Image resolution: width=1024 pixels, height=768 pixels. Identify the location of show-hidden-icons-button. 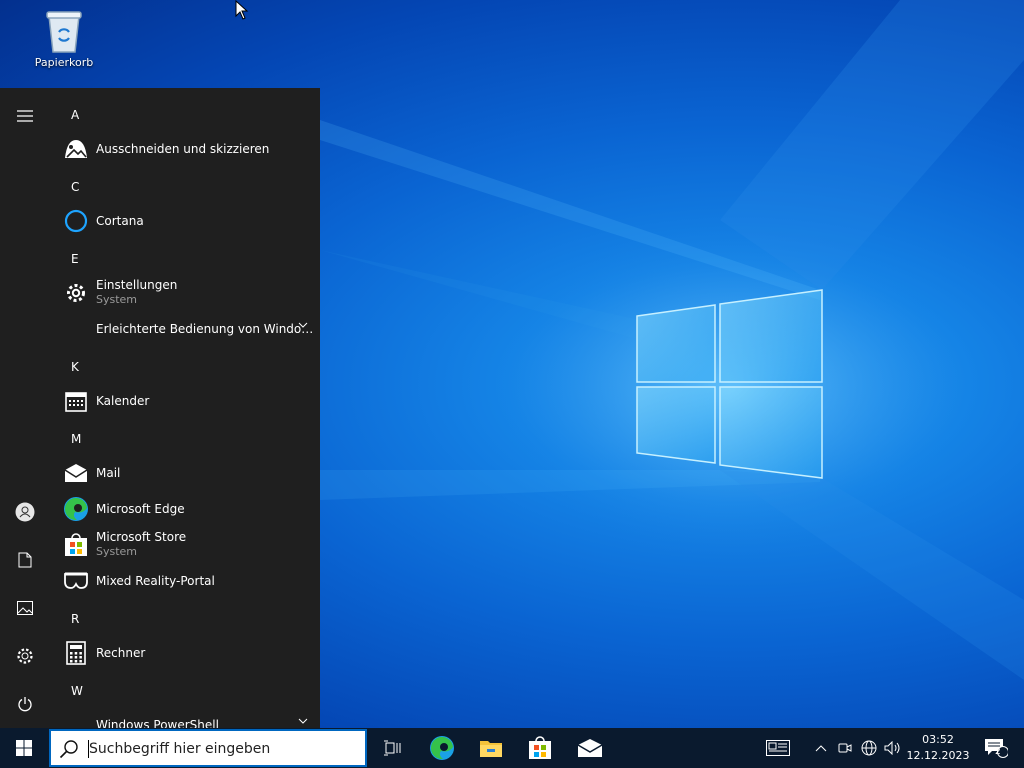
(821, 748).